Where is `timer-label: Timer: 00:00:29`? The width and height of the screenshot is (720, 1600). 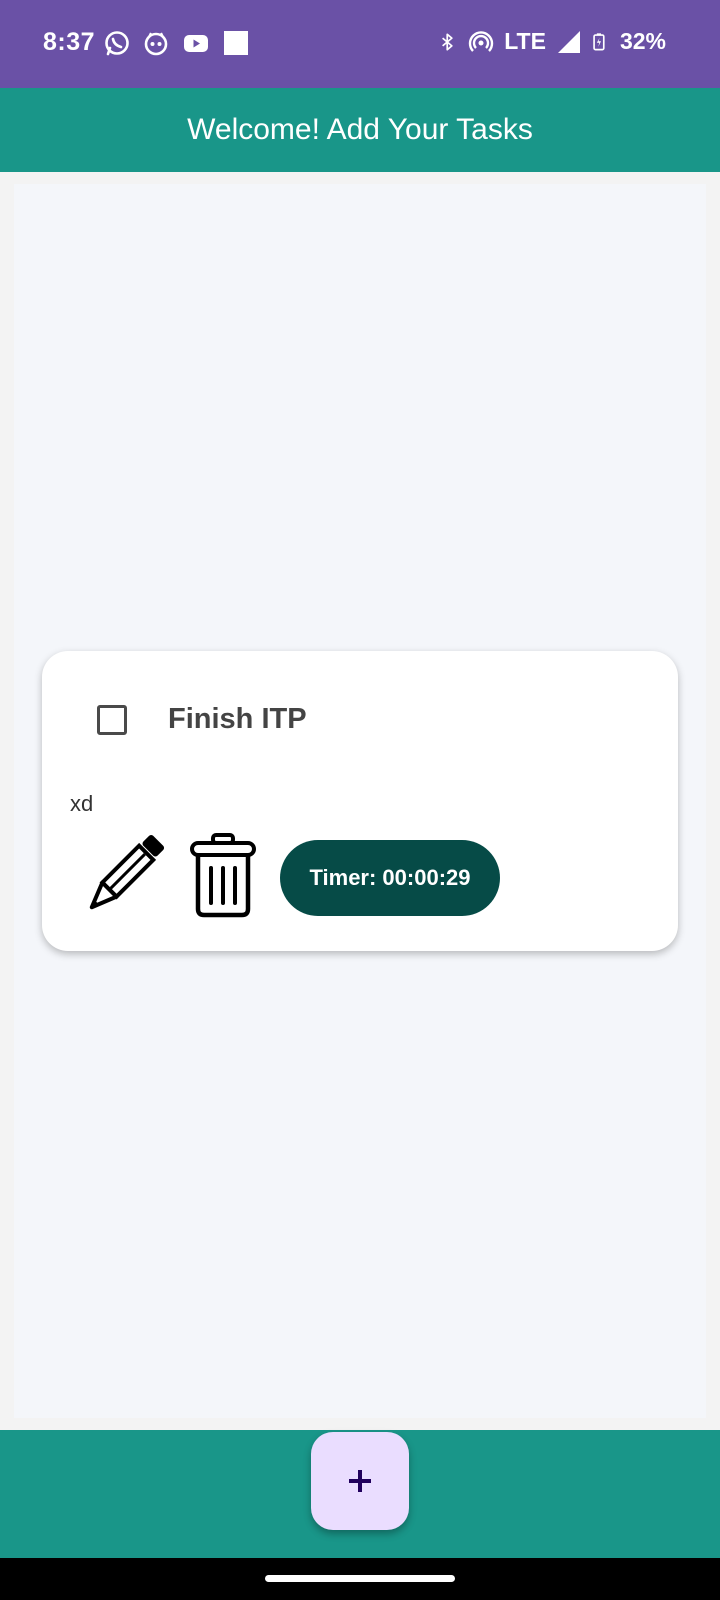 timer-label: Timer: 00:00:29 is located at coordinates (390, 877).